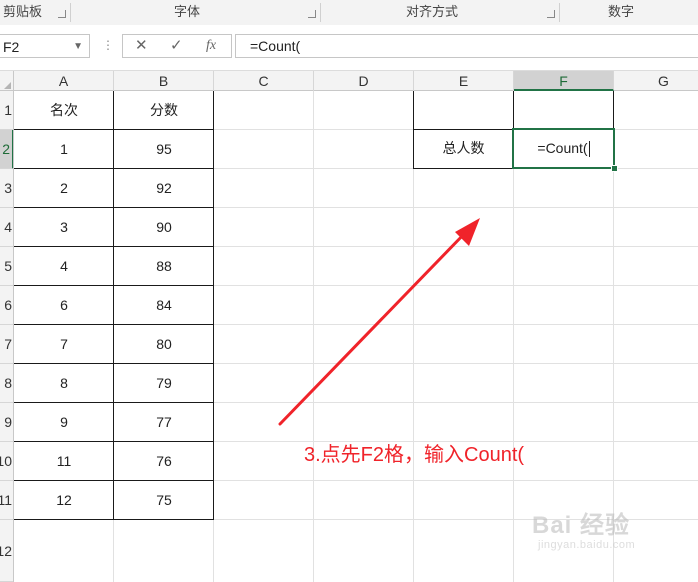  I want to click on watermark-url: jingyan.baidu.com, so click(587, 545).